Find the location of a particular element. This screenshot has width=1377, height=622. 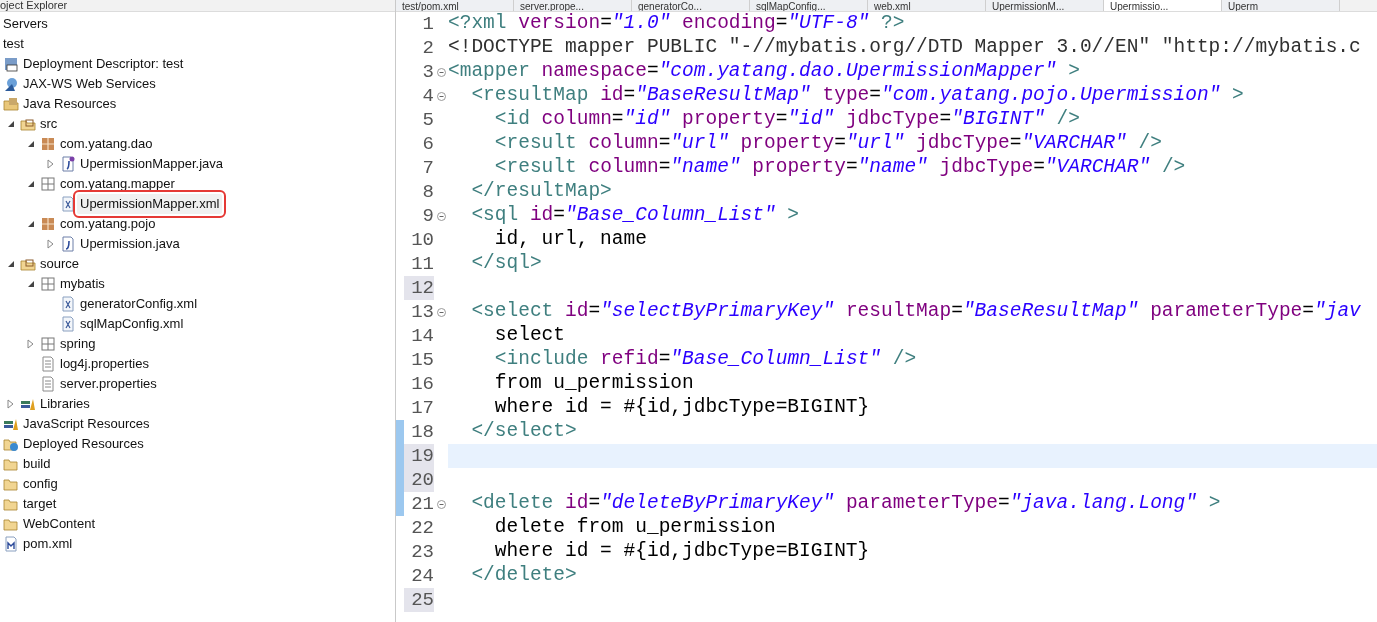

line-number: 2 is located at coordinates (428, 48).